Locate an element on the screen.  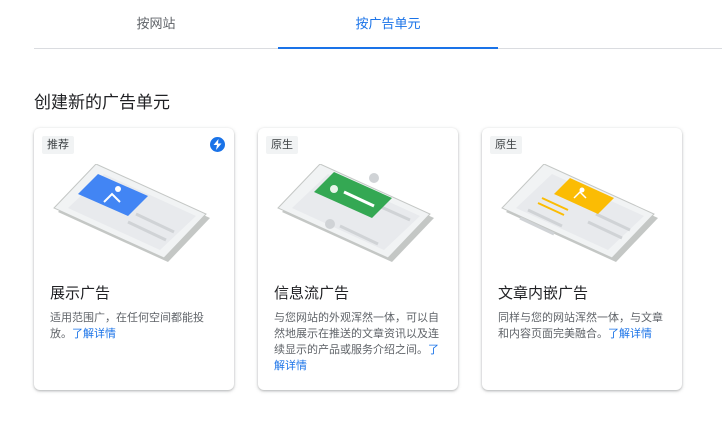
card-title: 展示广告 is located at coordinates (80, 293).